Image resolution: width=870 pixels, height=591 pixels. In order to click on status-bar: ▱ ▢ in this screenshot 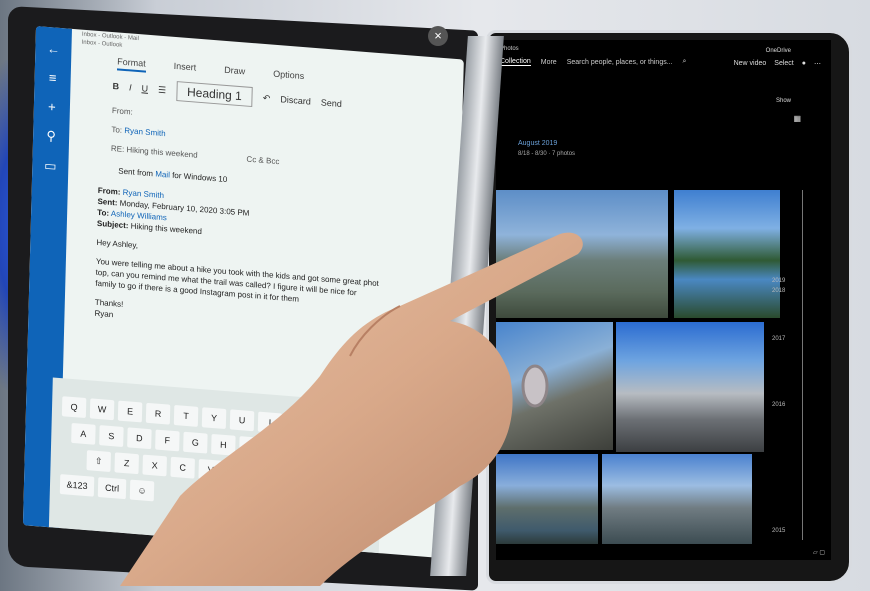, I will do `click(819, 553)`.